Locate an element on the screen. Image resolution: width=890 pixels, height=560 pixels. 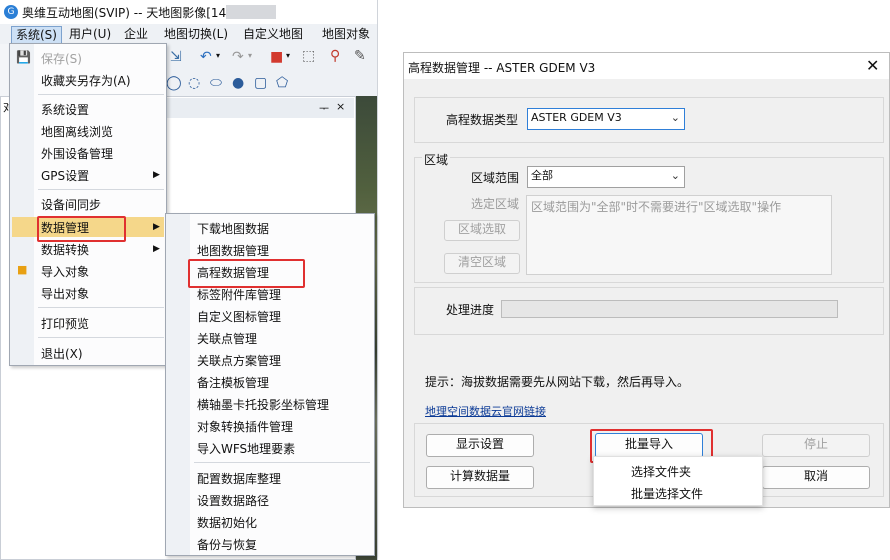
compute-data-size-button: 计算数据量 is located at coordinates (480, 477).